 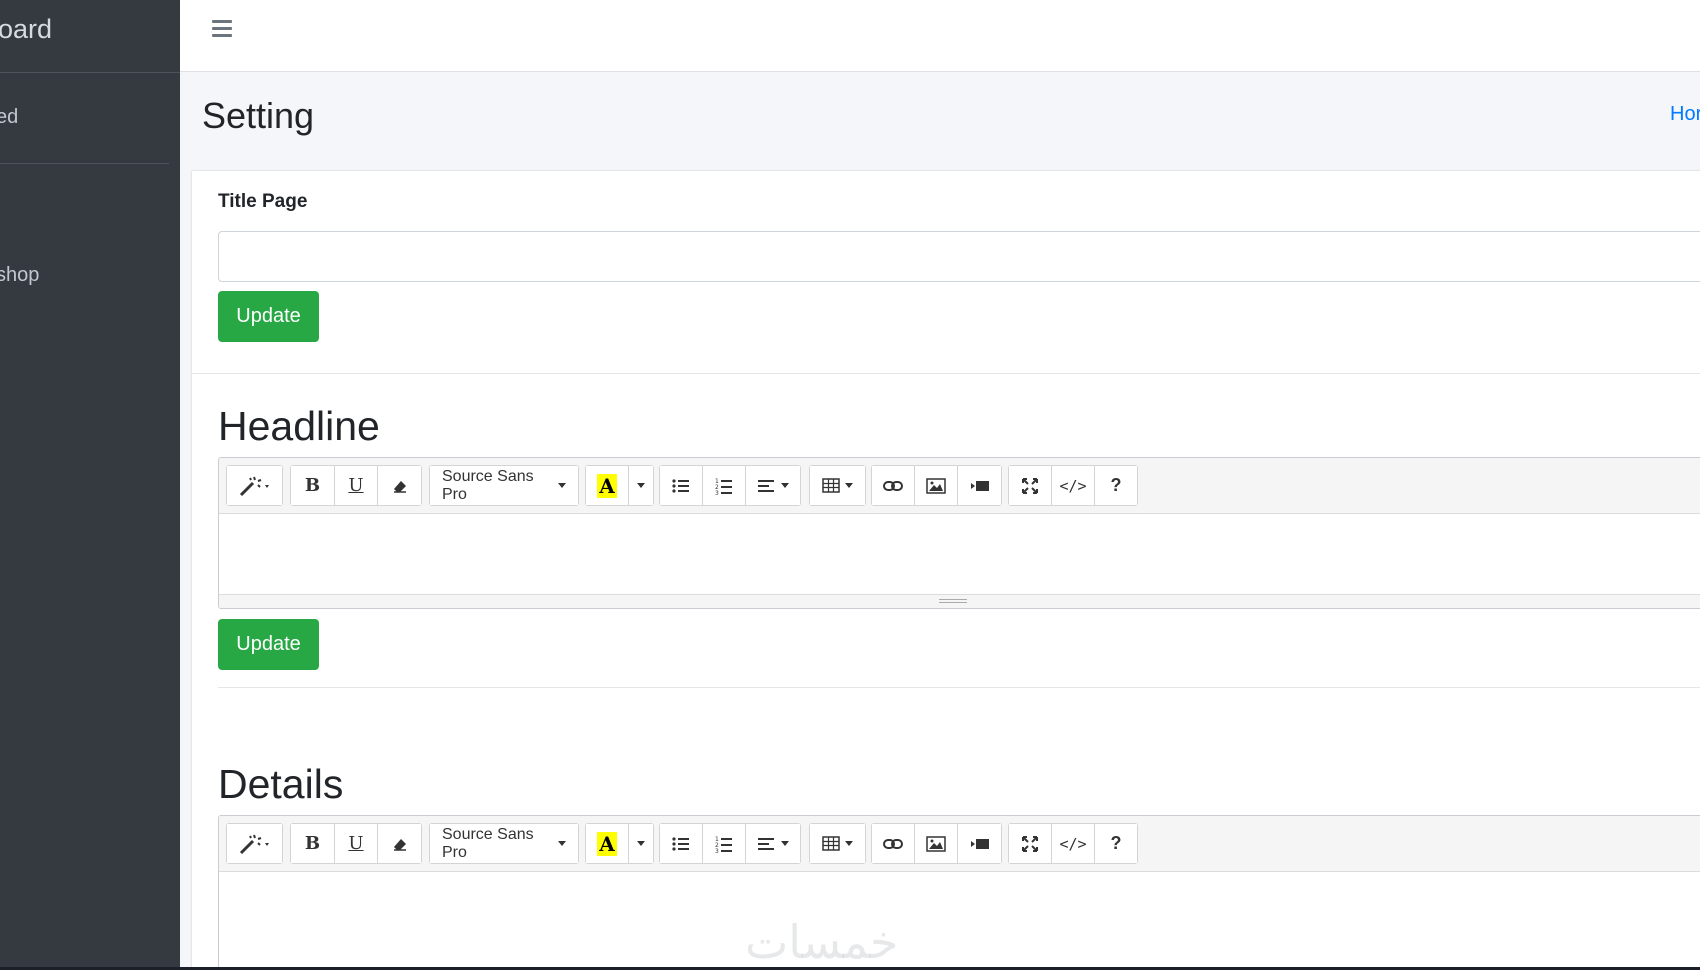 What do you see at coordinates (959, 256) in the screenshot?
I see `title-page-input` at bounding box center [959, 256].